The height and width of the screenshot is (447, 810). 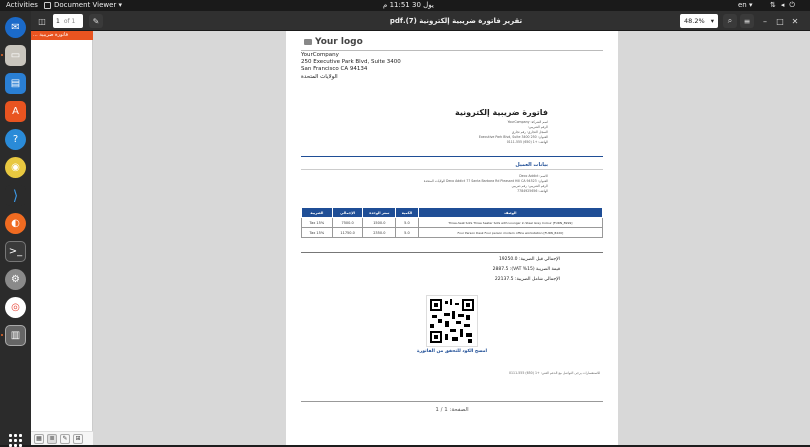 I want to click on column-header: سعر الوحدة, so click(x=379, y=212).